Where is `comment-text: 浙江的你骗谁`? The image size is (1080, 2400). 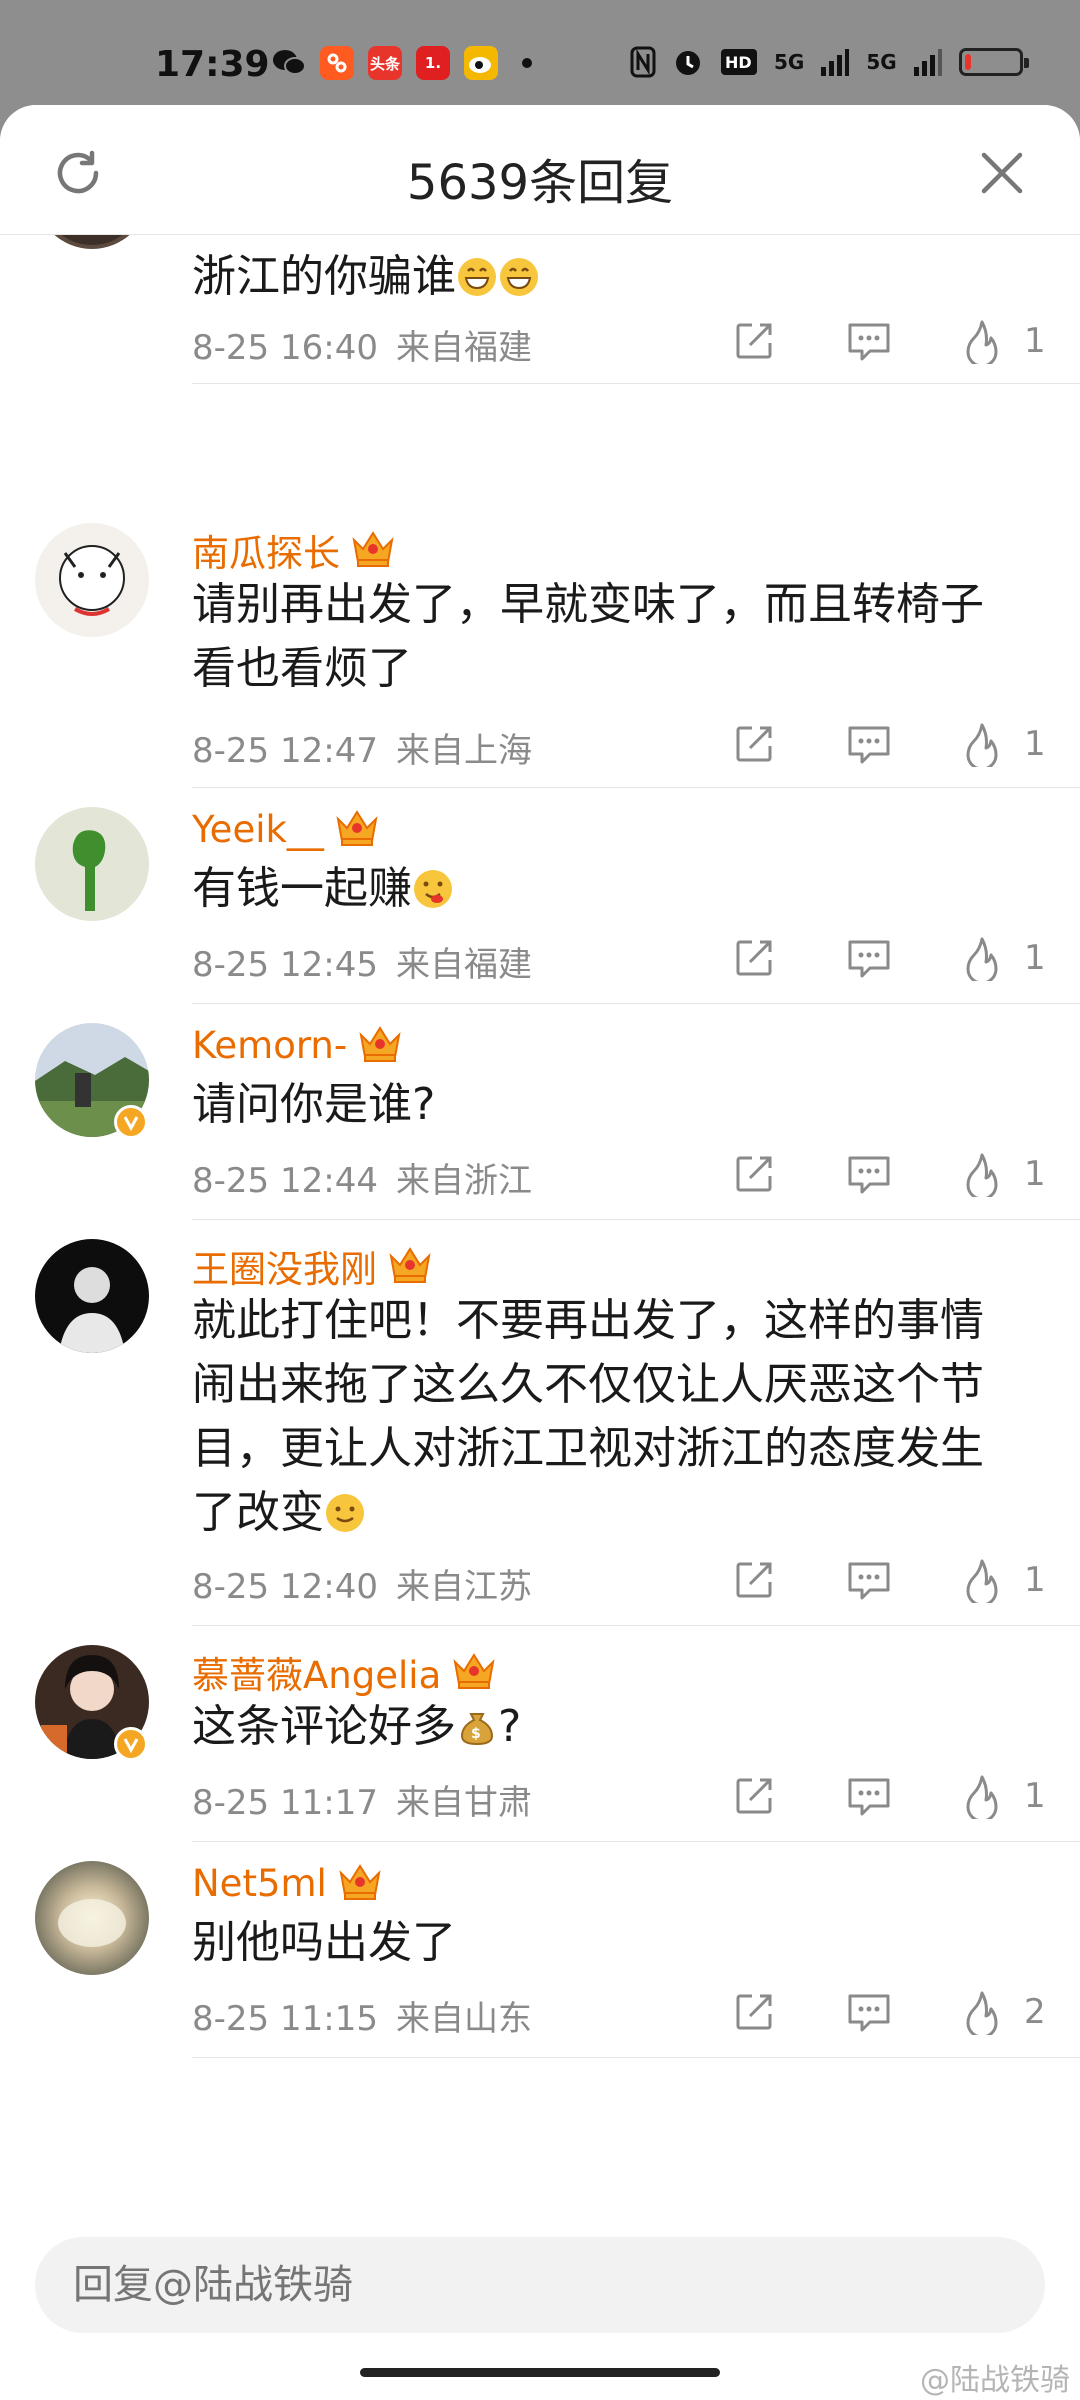
comment-text: 浙江的你骗谁 is located at coordinates (607, 277).